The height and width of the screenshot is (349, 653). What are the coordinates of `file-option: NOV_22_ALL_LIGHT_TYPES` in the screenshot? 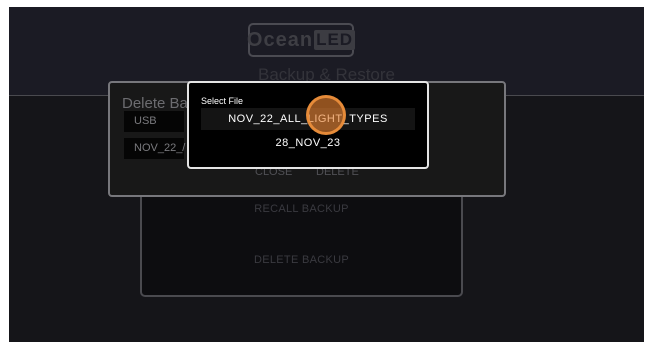 It's located at (308, 119).